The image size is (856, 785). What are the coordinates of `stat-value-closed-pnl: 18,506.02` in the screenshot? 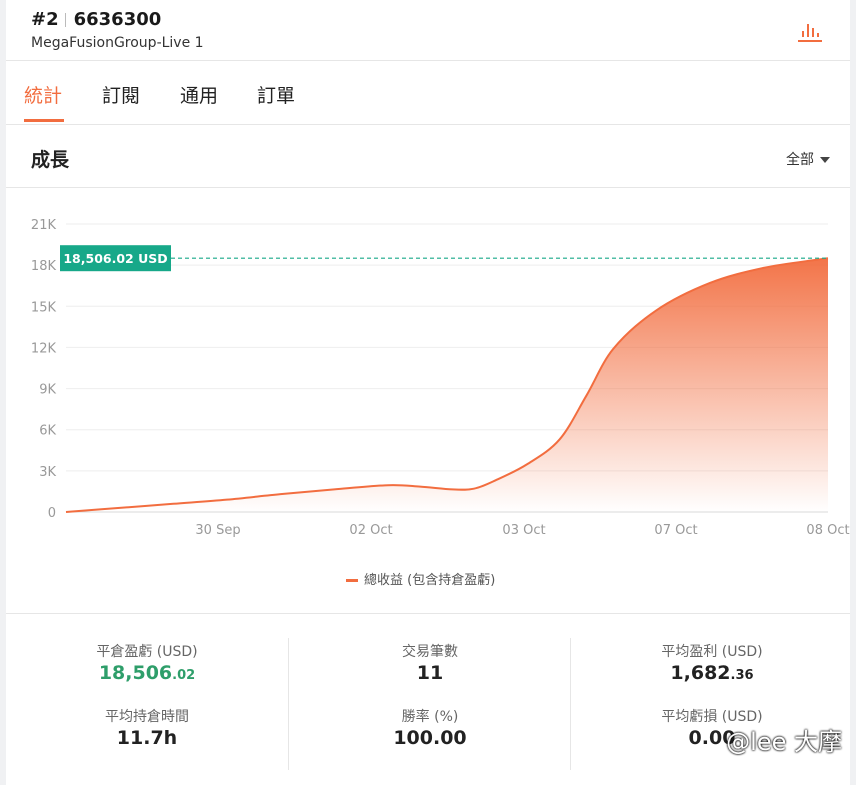 It's located at (147, 673).